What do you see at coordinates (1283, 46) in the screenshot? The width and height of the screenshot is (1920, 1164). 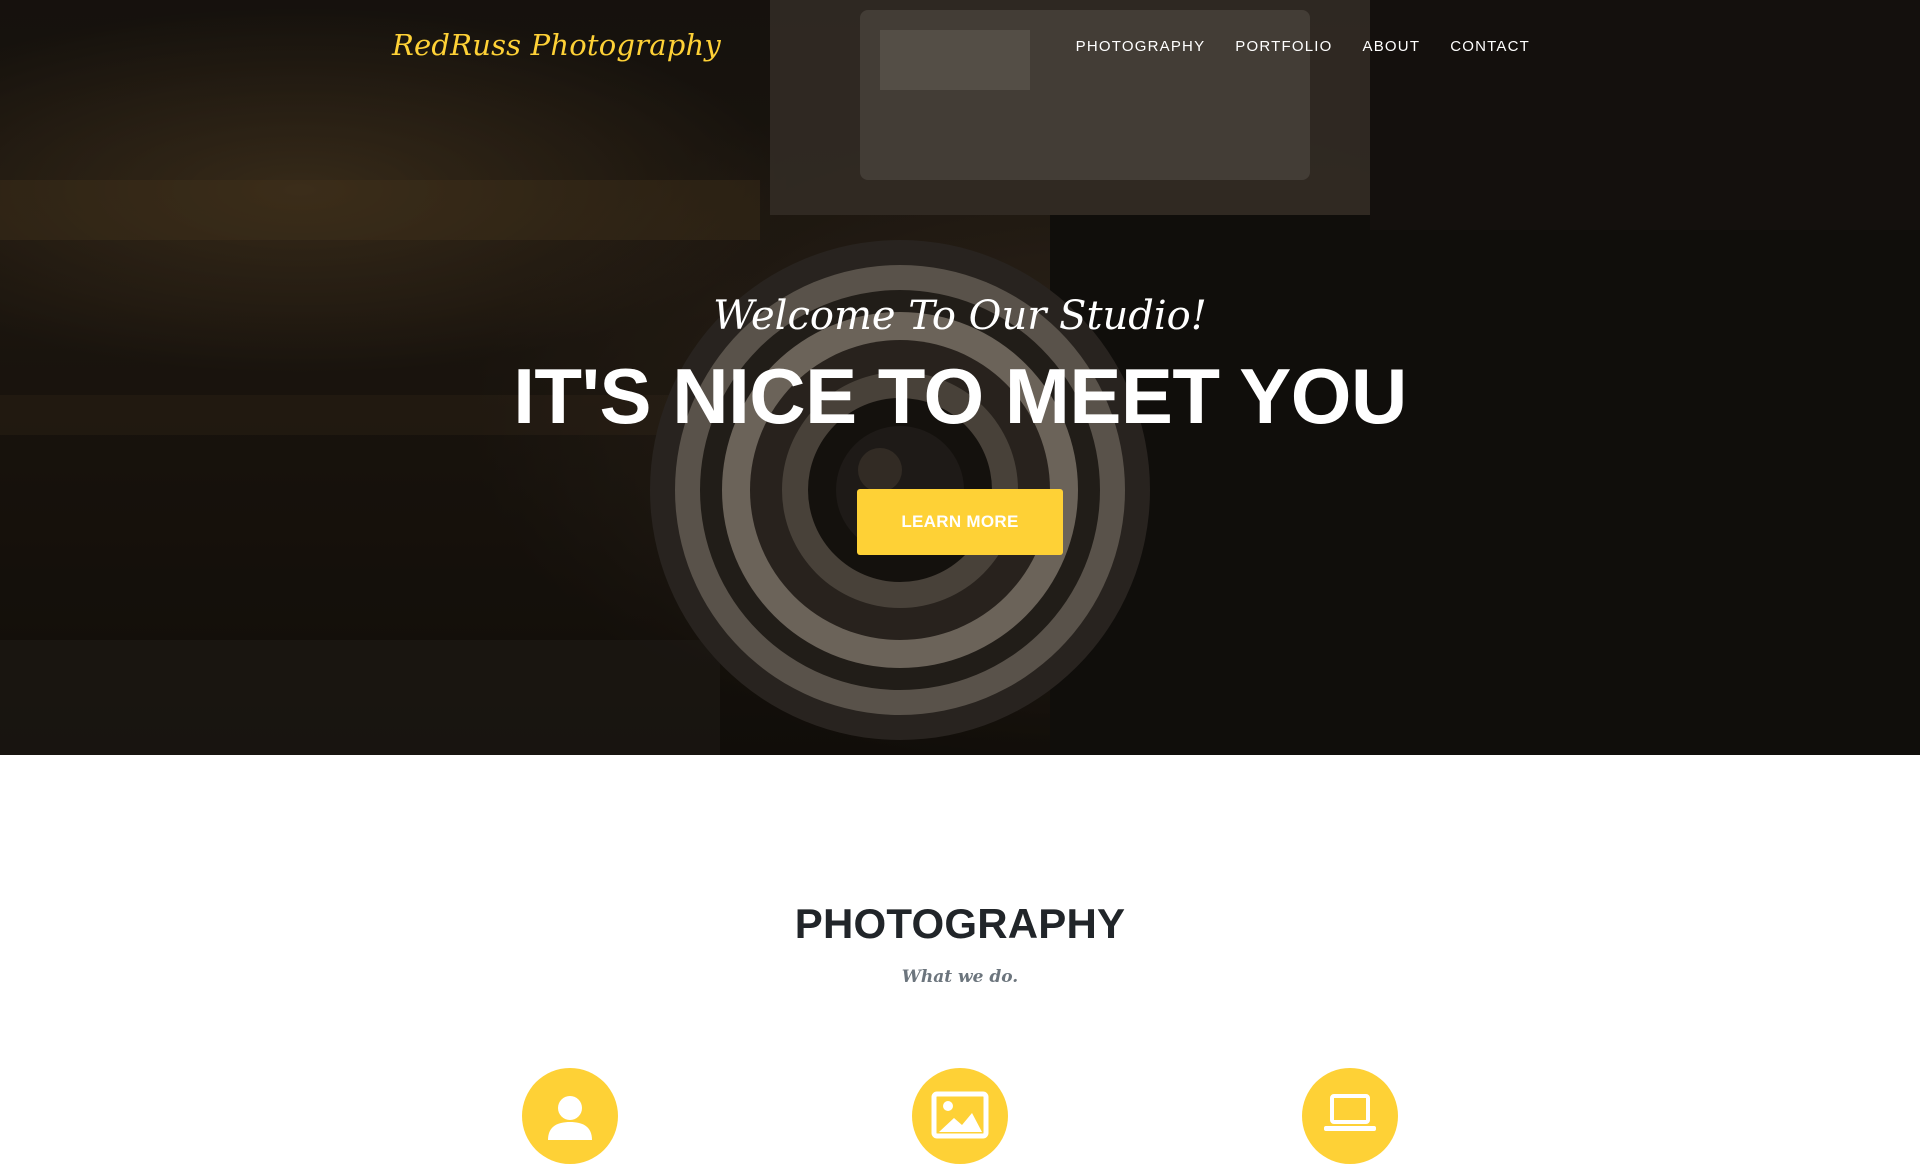 I see `nav-link-portfolio: PORTFOLIO` at bounding box center [1283, 46].